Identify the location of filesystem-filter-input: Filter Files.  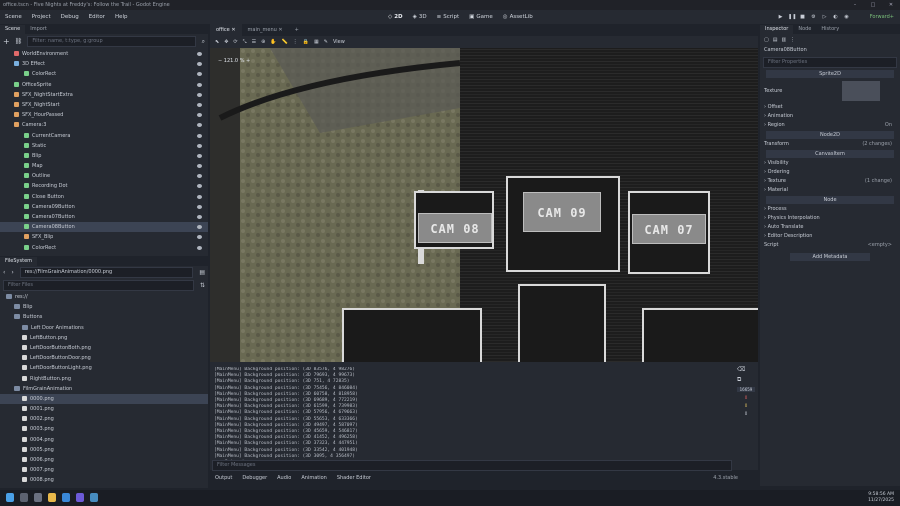
(98, 285).